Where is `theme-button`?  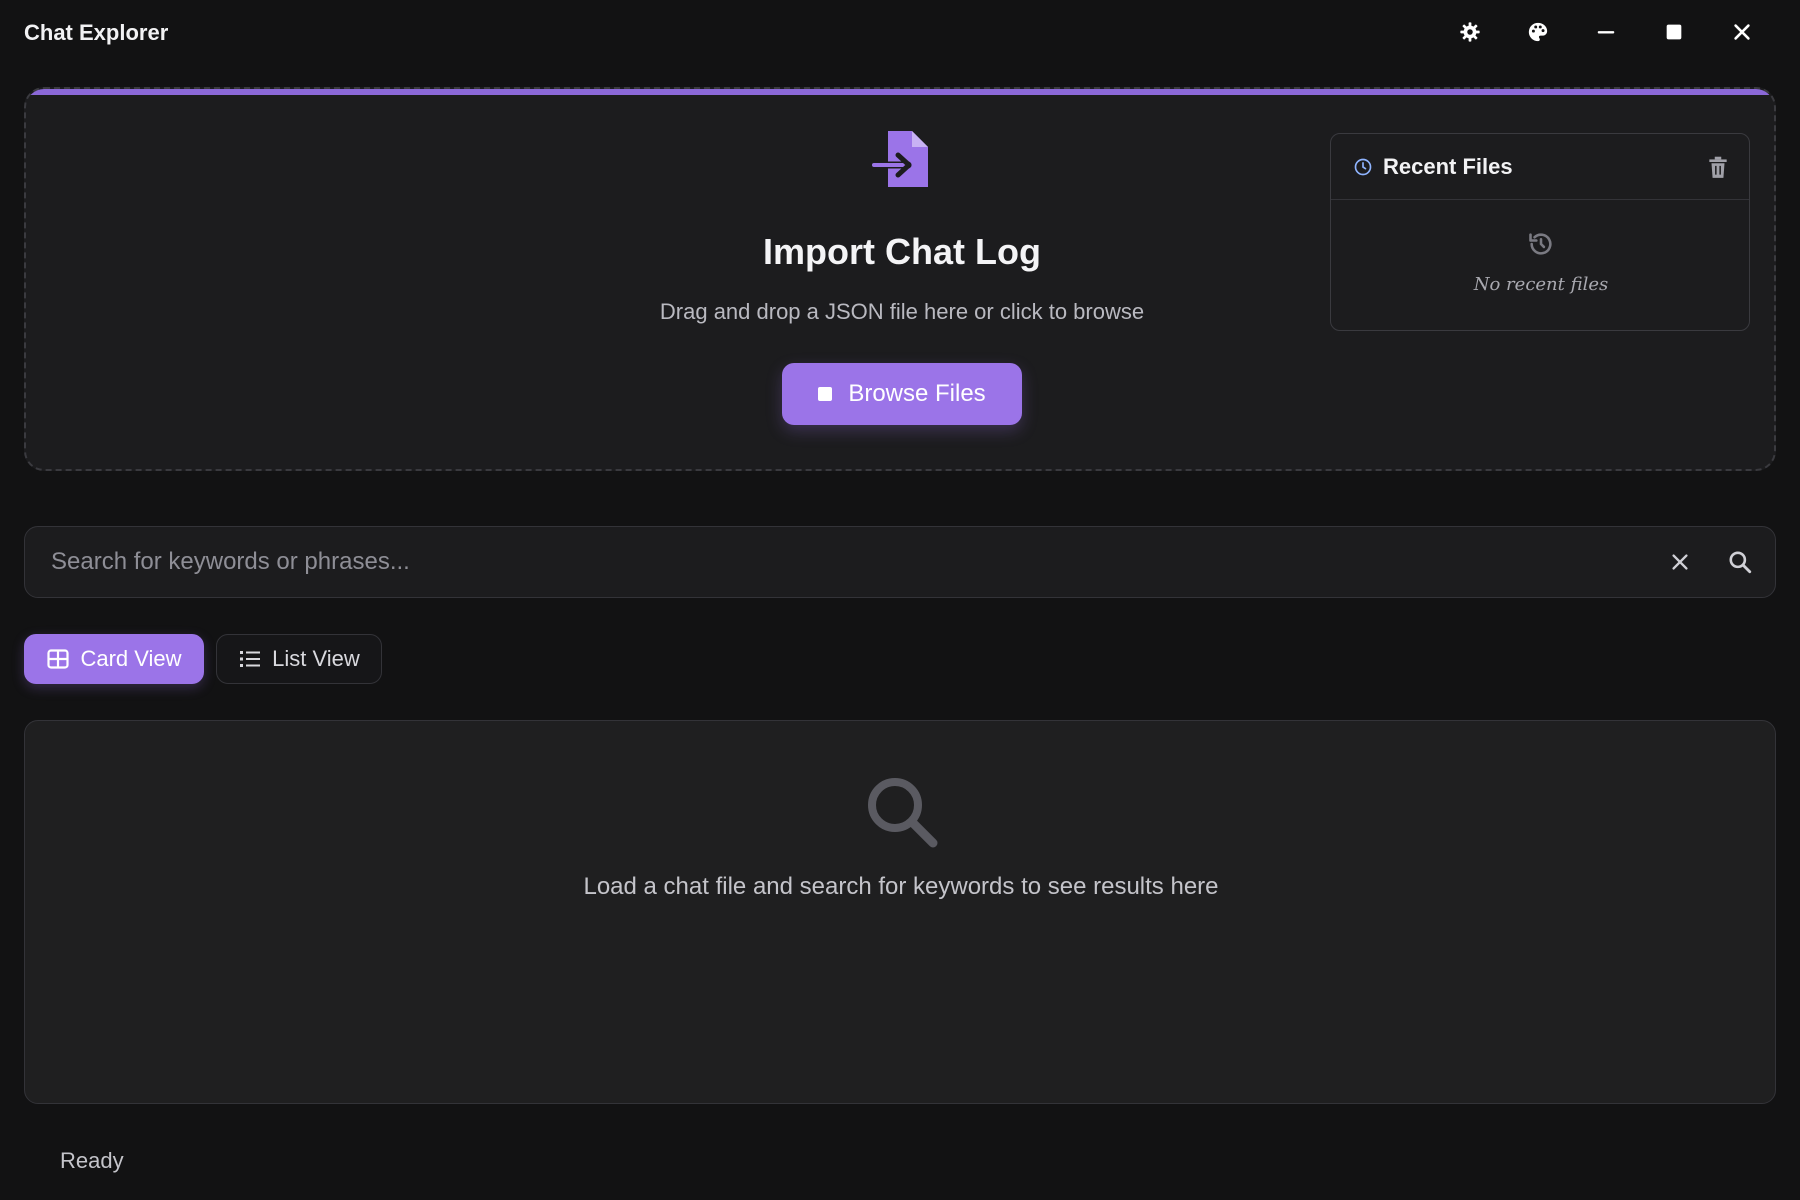
theme-button is located at coordinates (1538, 32).